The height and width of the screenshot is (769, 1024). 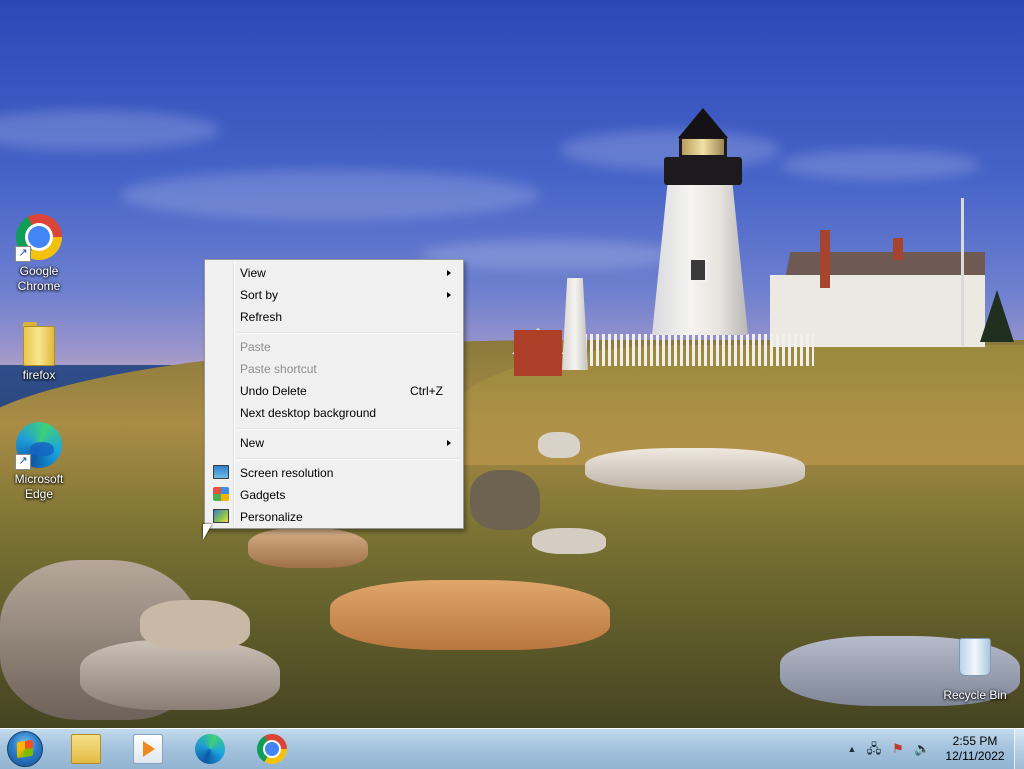 I want to click on desktop-icon-google-chrome: ↗ Google Chrome, so click(x=39, y=254).